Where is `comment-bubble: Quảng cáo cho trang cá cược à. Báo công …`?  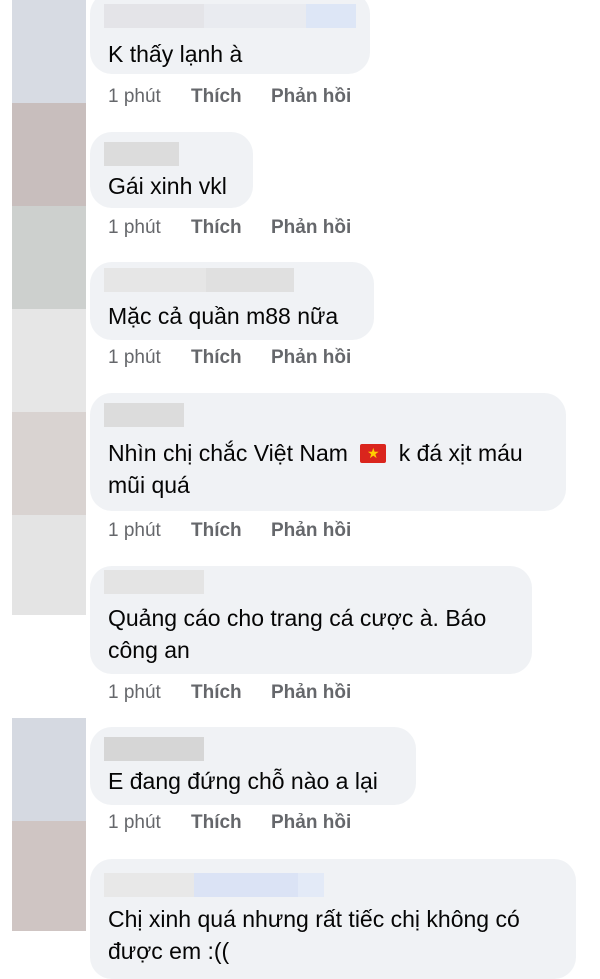 comment-bubble: Quảng cáo cho trang cá cược à. Báo công … is located at coordinates (311, 620).